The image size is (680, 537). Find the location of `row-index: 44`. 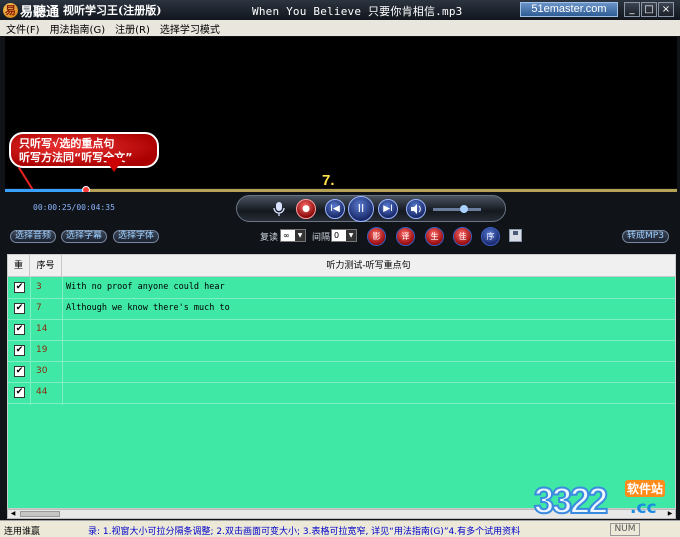

row-index: 44 is located at coordinates (42, 392).